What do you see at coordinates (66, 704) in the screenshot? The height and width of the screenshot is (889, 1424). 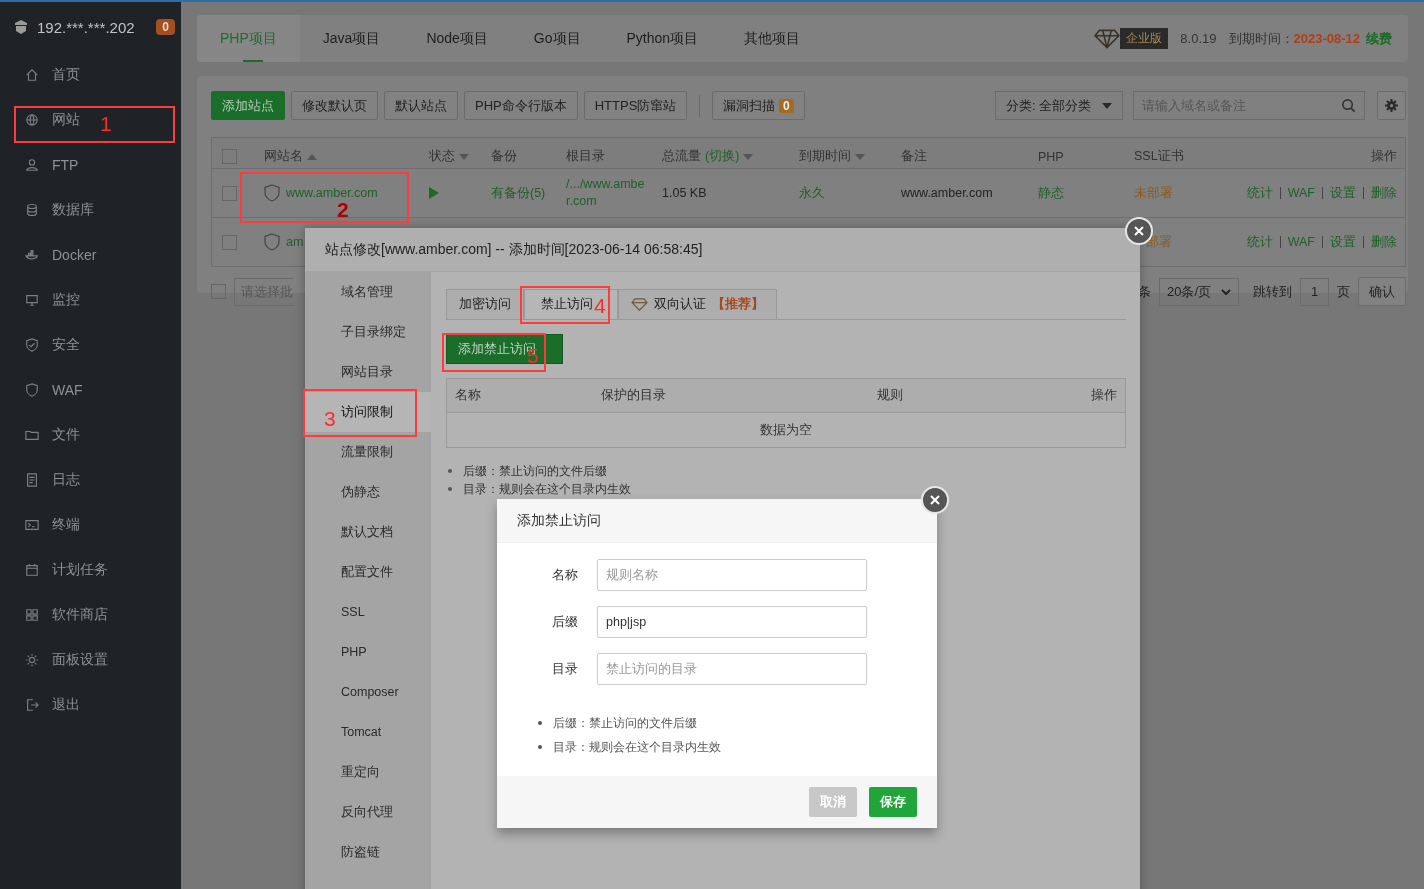 I see `sidebar-label: 退出` at bounding box center [66, 704].